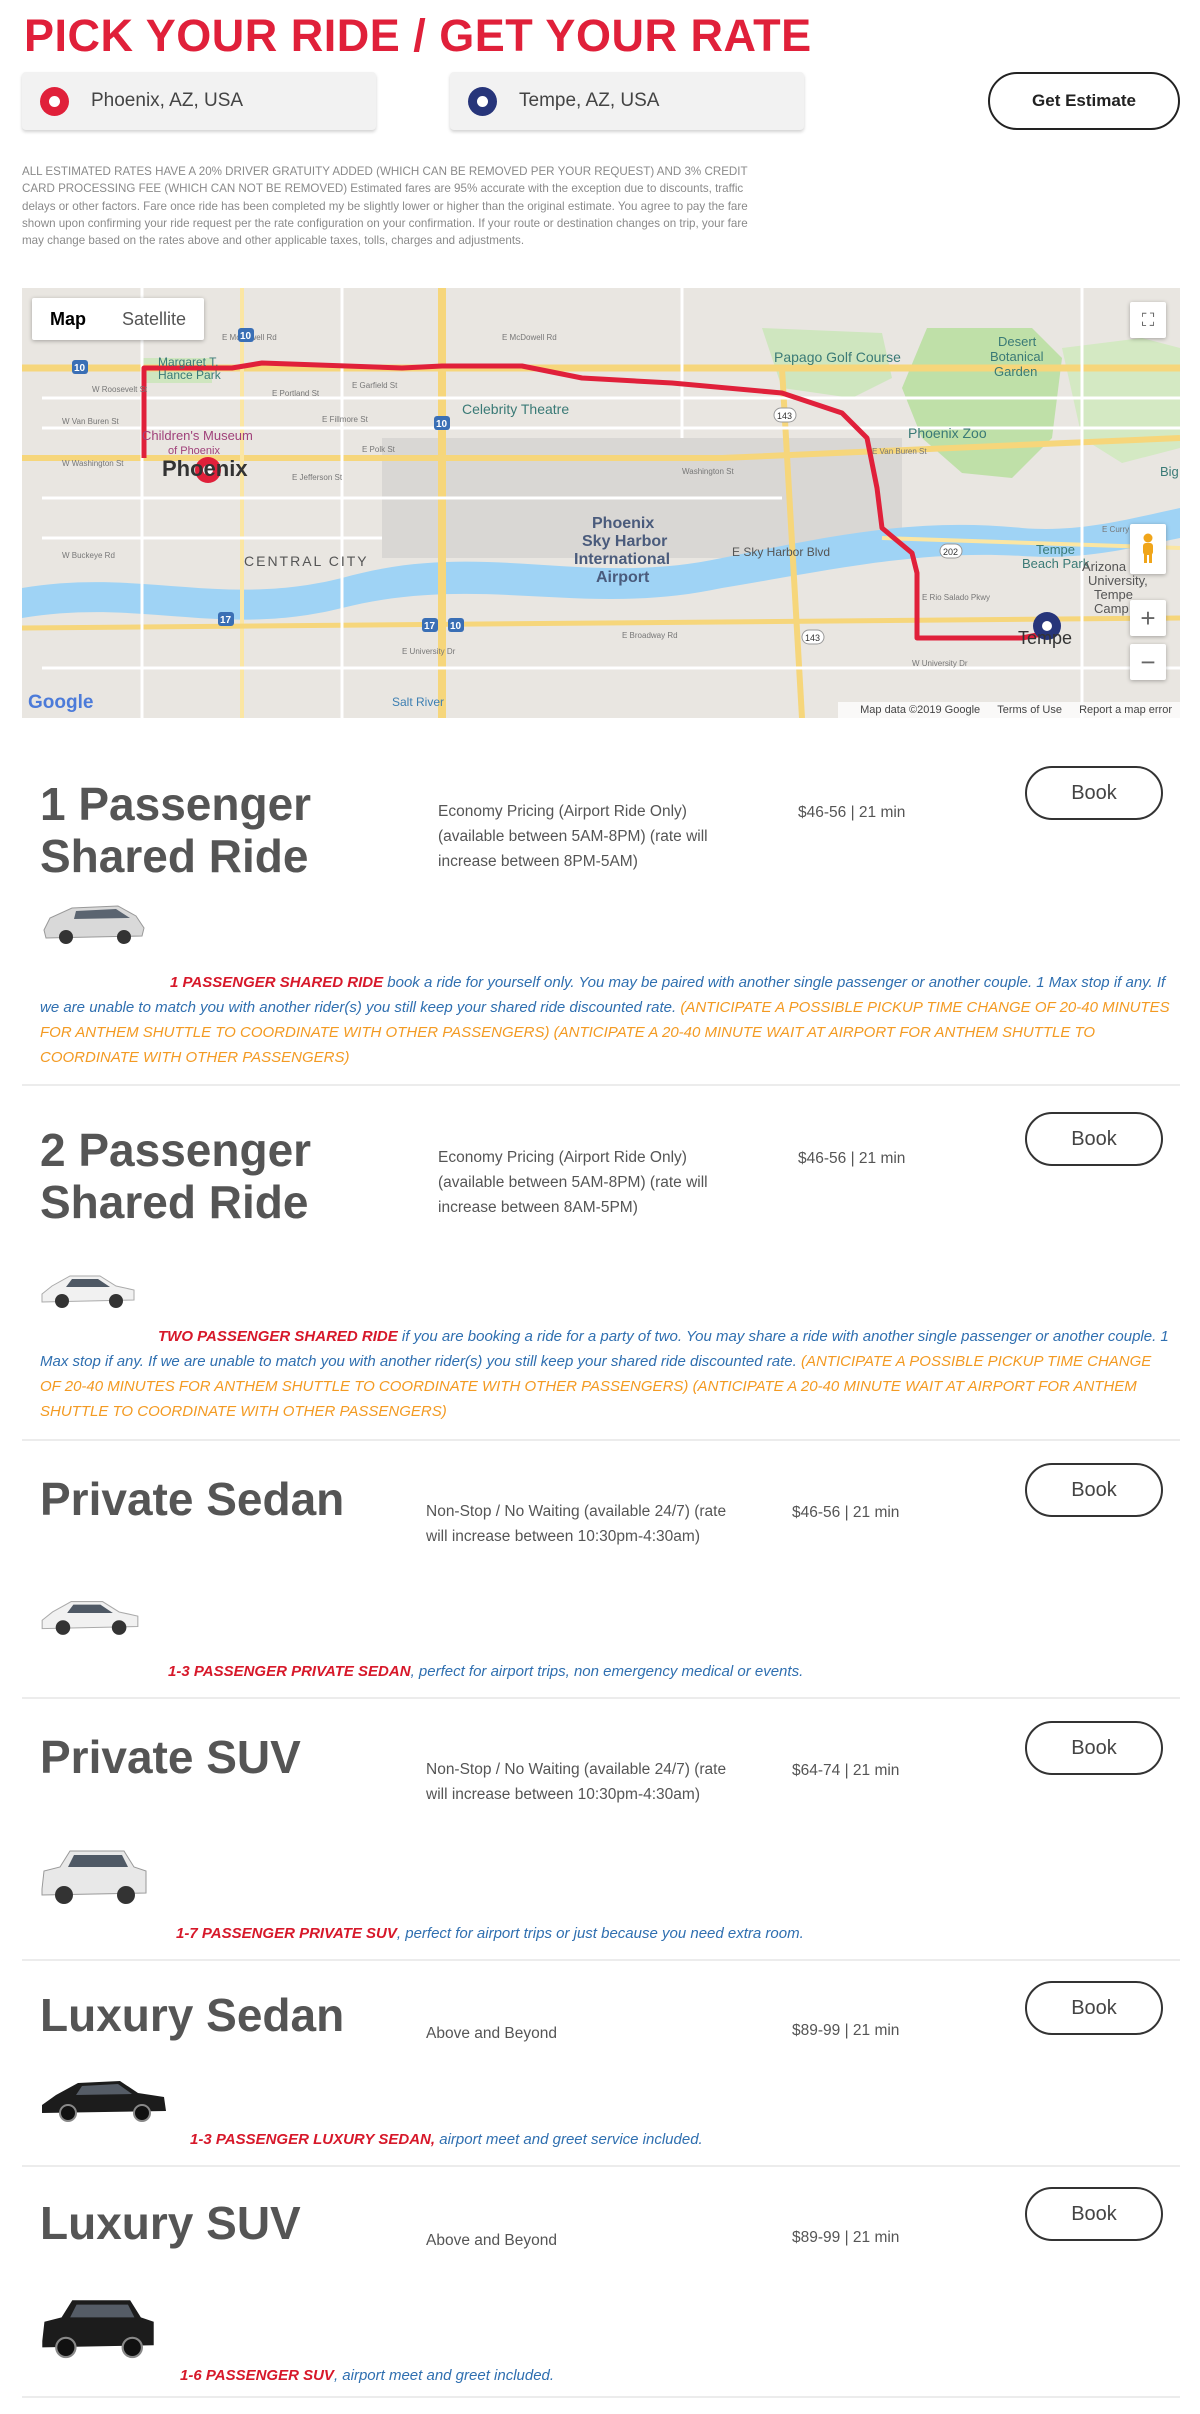 This screenshot has width=1200, height=2414. I want to click on map-label-margaret-2: Hance Park, so click(190, 375).